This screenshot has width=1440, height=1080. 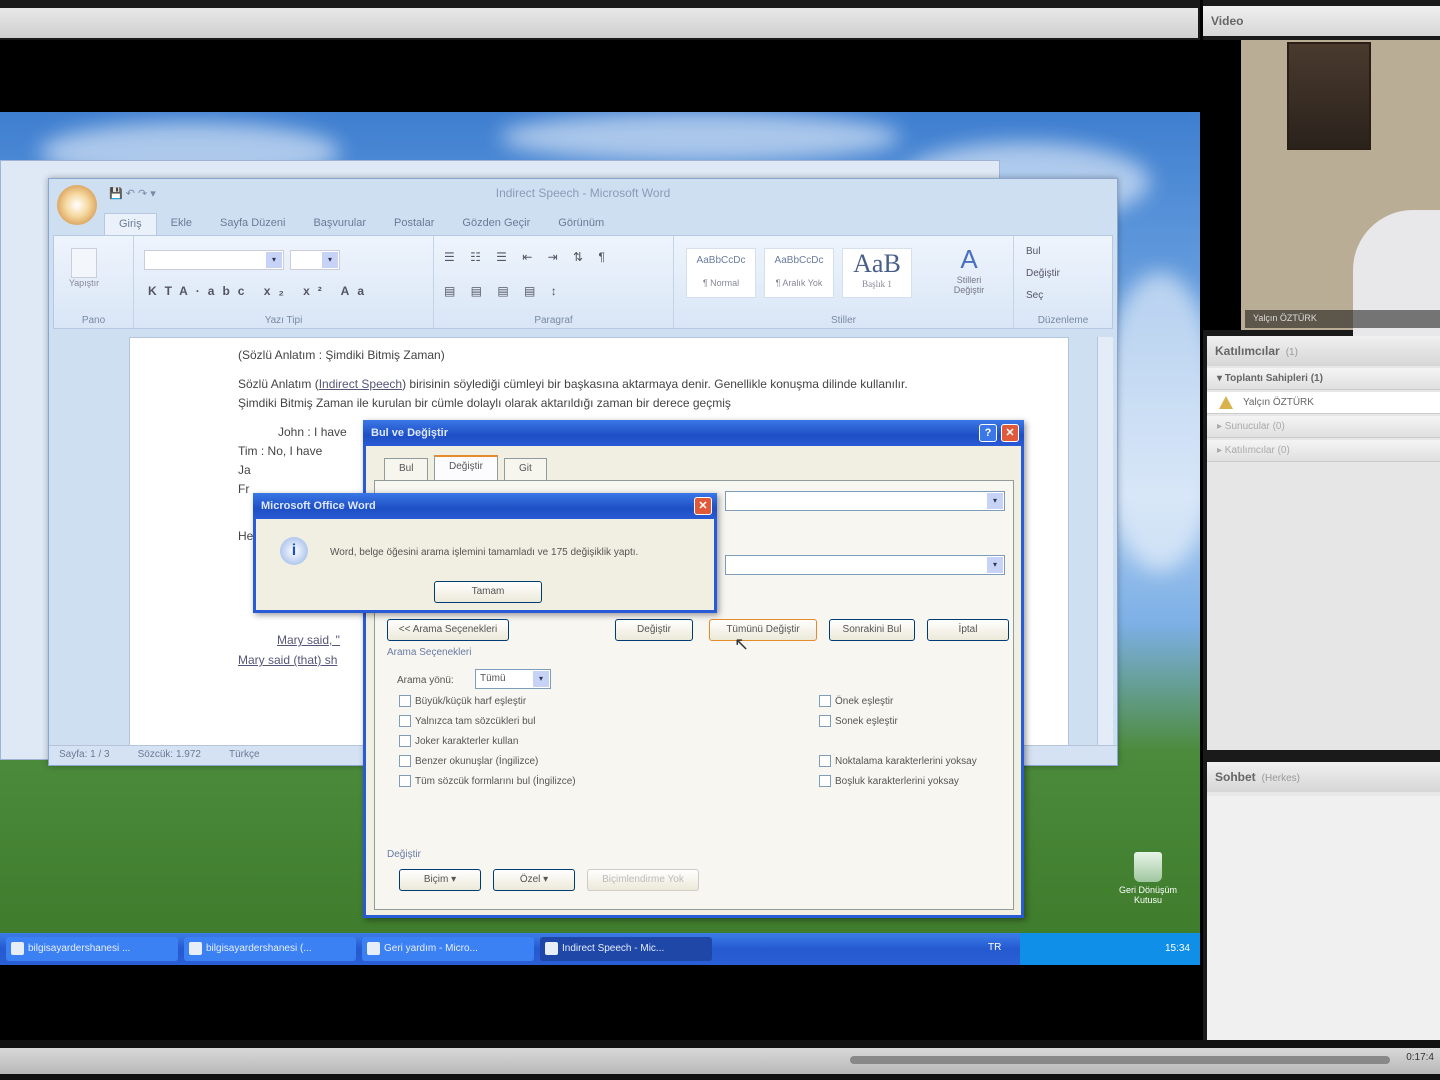 I want to click on attendees-group: ▸ Katılımcılar (0), so click(x=1323, y=451).